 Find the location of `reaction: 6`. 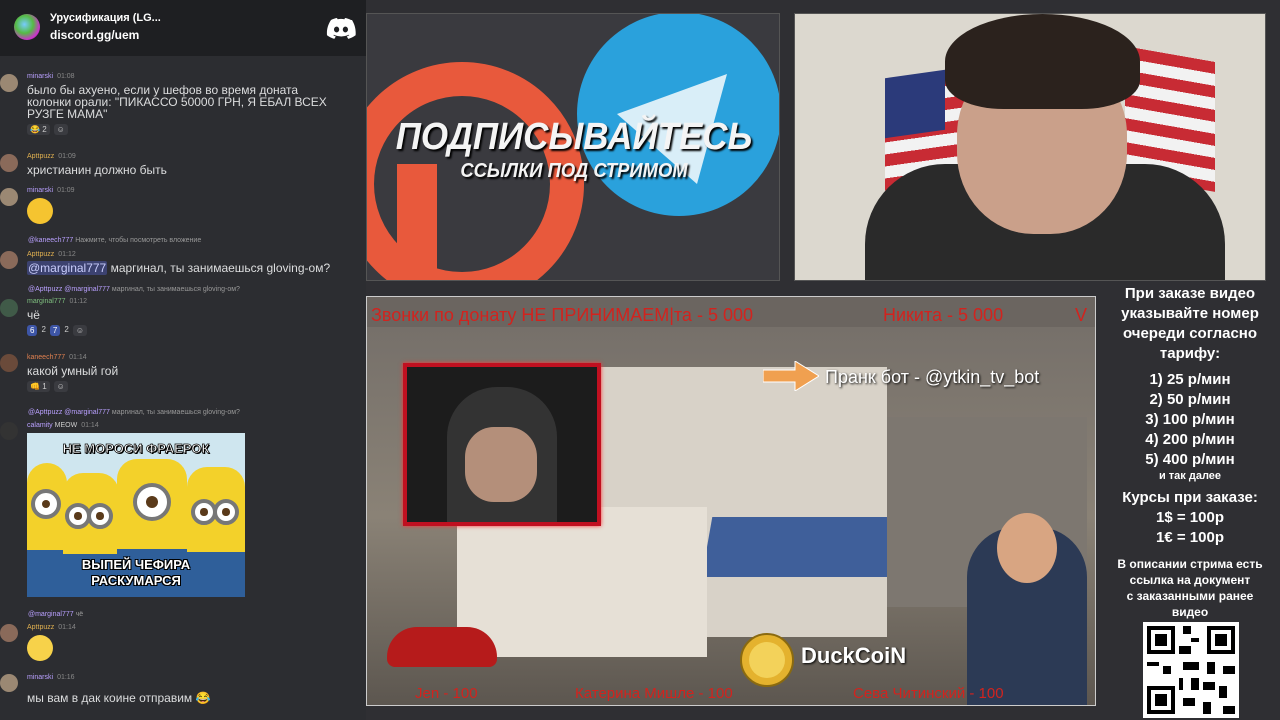

reaction: 6 is located at coordinates (32, 330).